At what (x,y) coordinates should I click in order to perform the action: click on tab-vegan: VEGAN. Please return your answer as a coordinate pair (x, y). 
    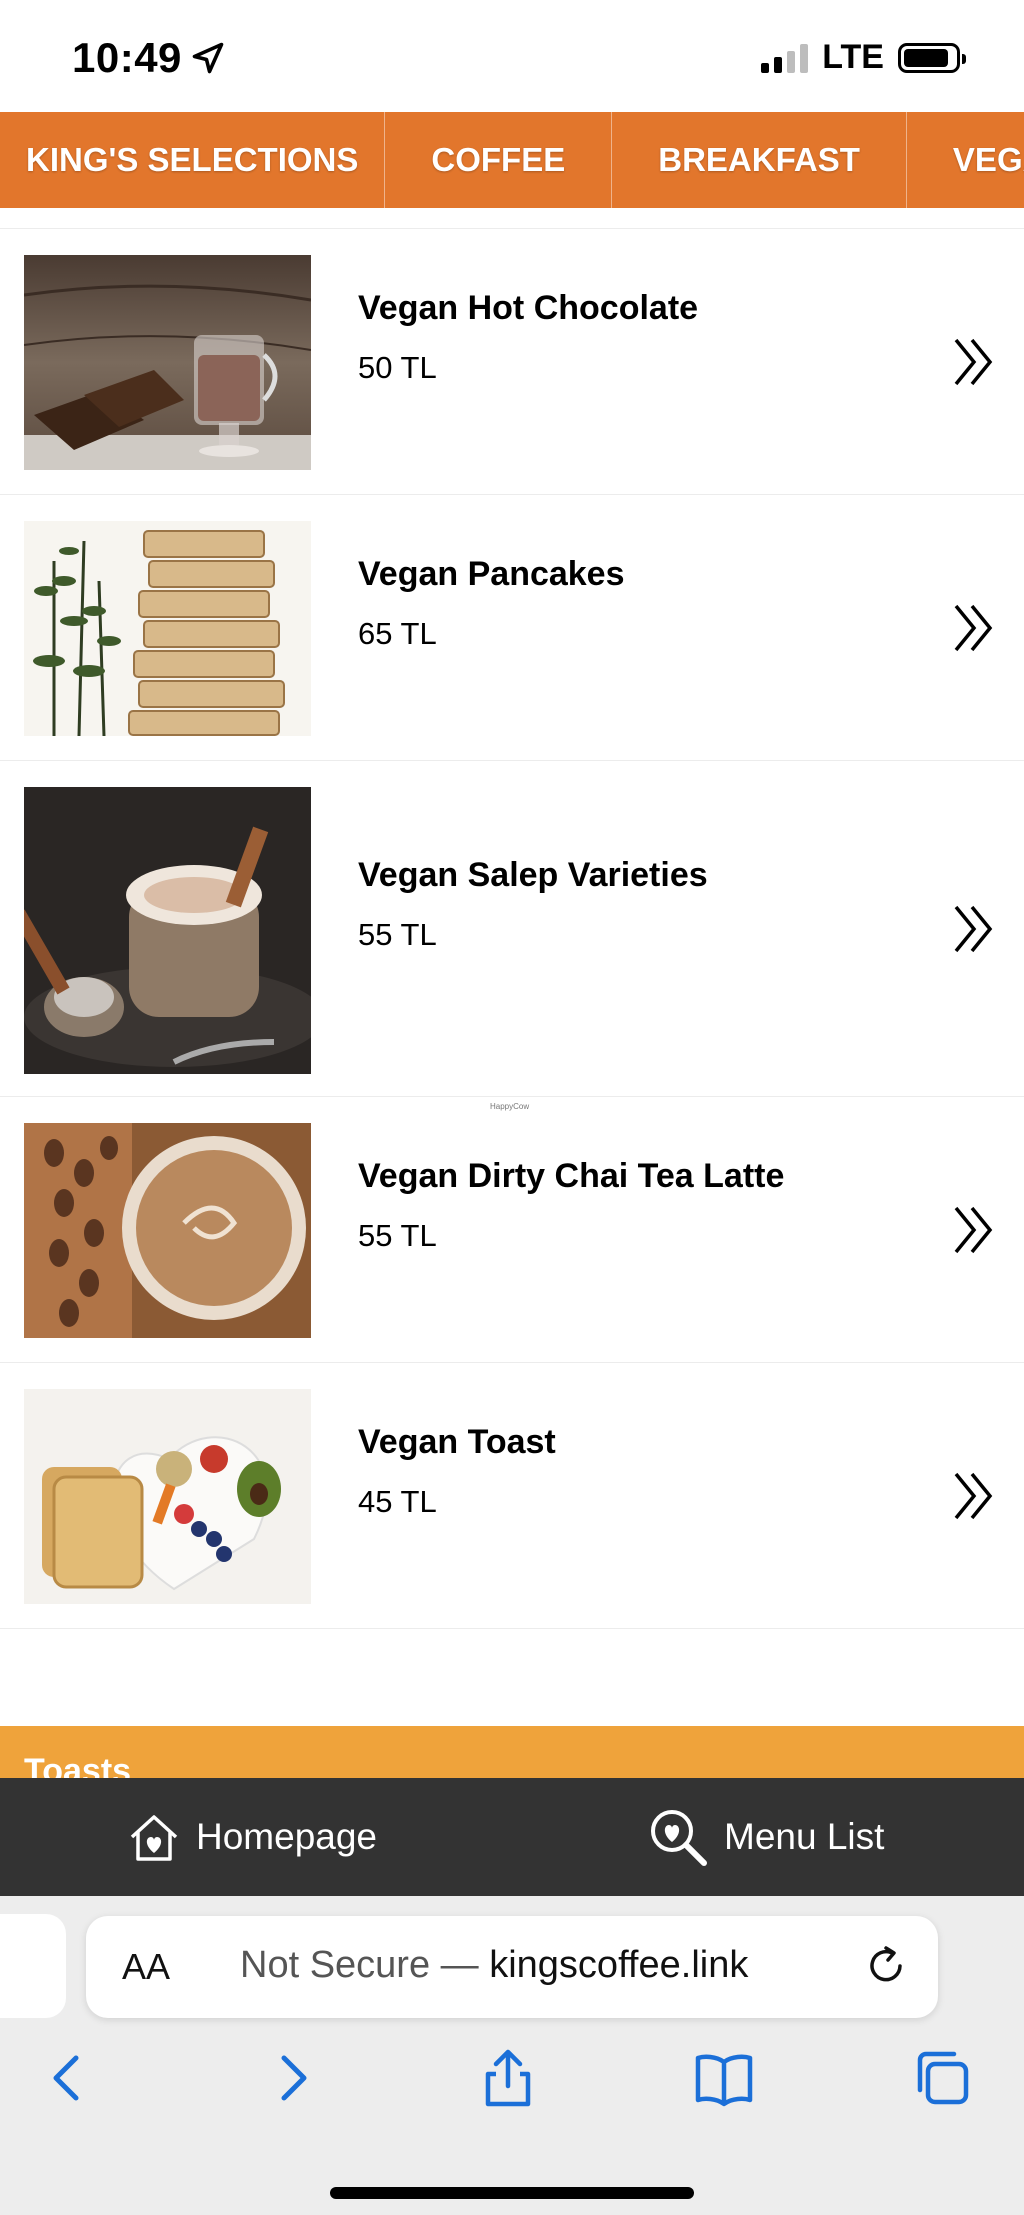
    Looking at the image, I should click on (965, 160).